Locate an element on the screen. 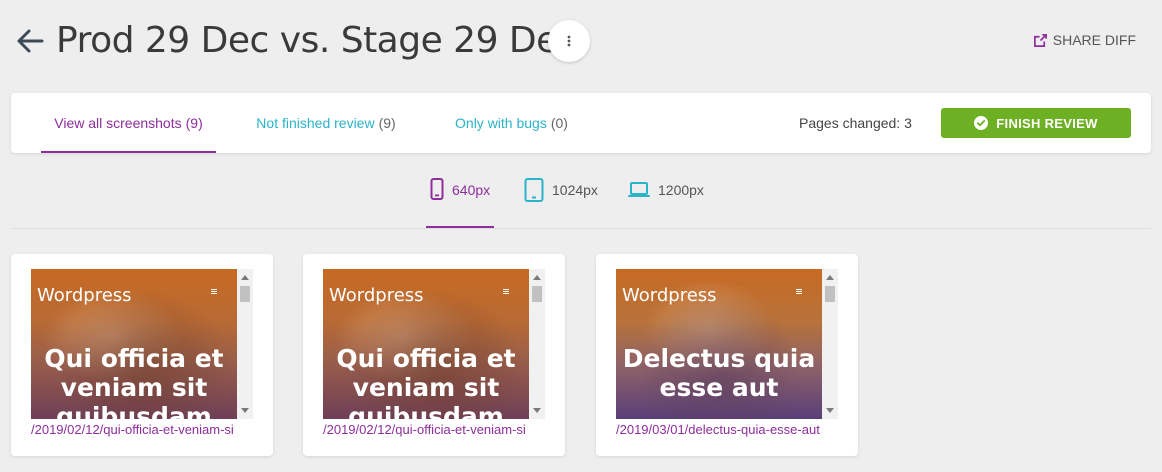  device-width-tabs: 640px 1024px 1200px is located at coordinates (581, 200).